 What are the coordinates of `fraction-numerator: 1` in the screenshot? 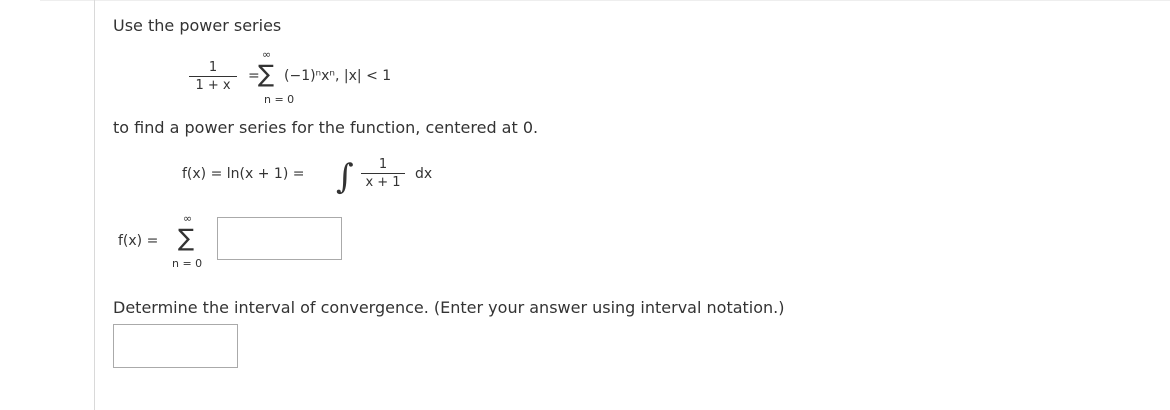 It's located at (213, 67).